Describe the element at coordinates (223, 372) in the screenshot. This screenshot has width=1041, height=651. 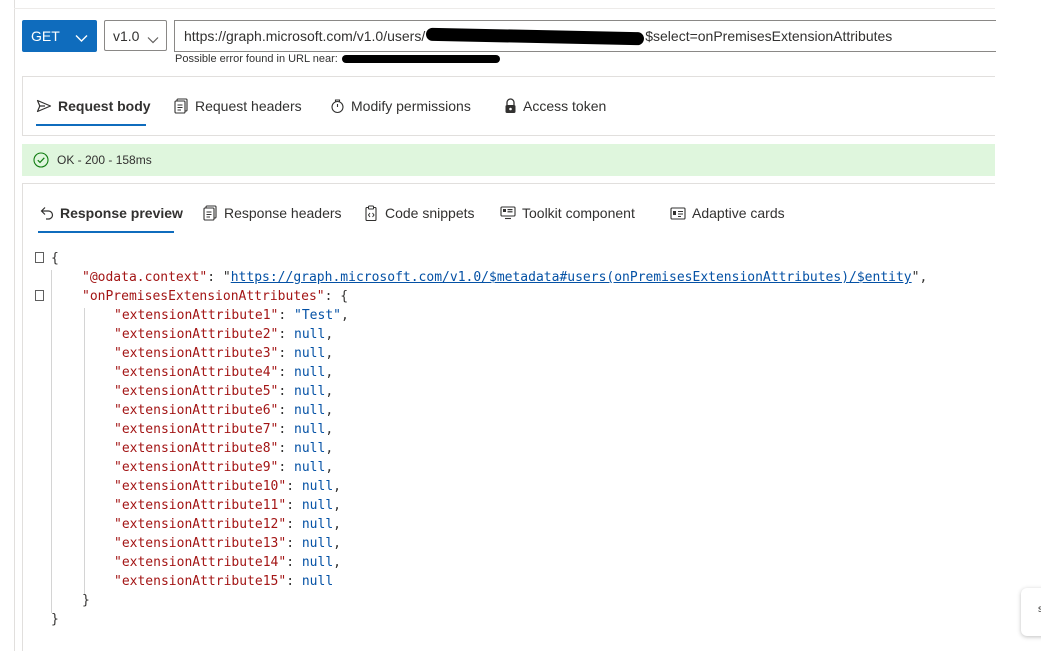
I see `json-attribute-row: "extensionAttribute4": null,` at that location.